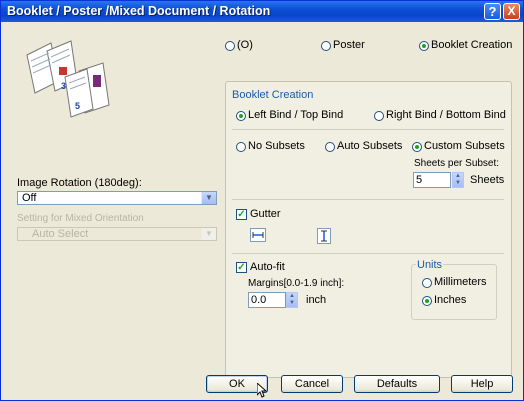 The image size is (524, 401). Describe the element at coordinates (446, 115) in the screenshot. I see `radio-right-bind-label: Right Bind / Bottom Bind` at that location.